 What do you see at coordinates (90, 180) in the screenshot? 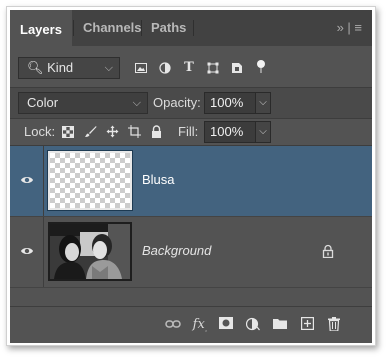
I see `layer-thumbnail-transparent` at bounding box center [90, 180].